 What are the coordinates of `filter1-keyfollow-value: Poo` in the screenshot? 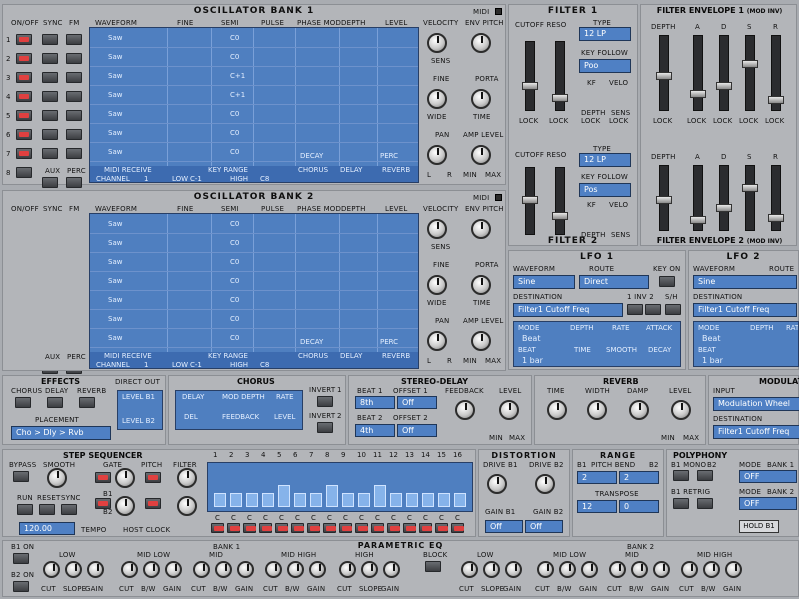 It's located at (605, 66).